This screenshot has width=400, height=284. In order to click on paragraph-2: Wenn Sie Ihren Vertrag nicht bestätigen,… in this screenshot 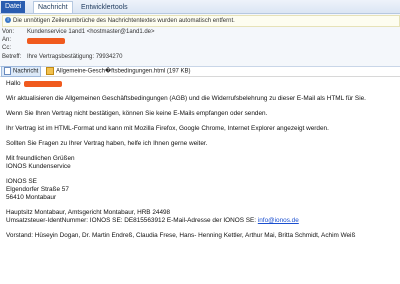, I will do `click(137, 113)`.